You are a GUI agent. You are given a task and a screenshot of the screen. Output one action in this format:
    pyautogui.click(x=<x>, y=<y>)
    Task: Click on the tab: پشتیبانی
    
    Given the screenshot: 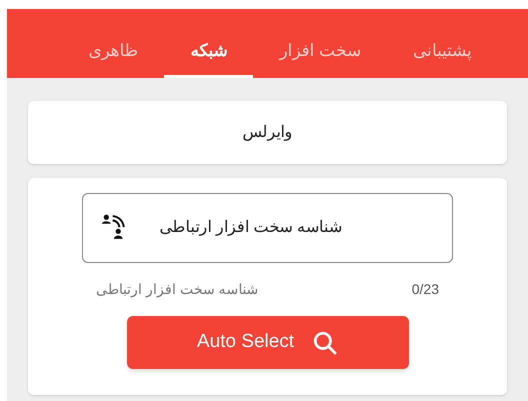 What is the action you would take?
    pyautogui.click(x=442, y=52)
    